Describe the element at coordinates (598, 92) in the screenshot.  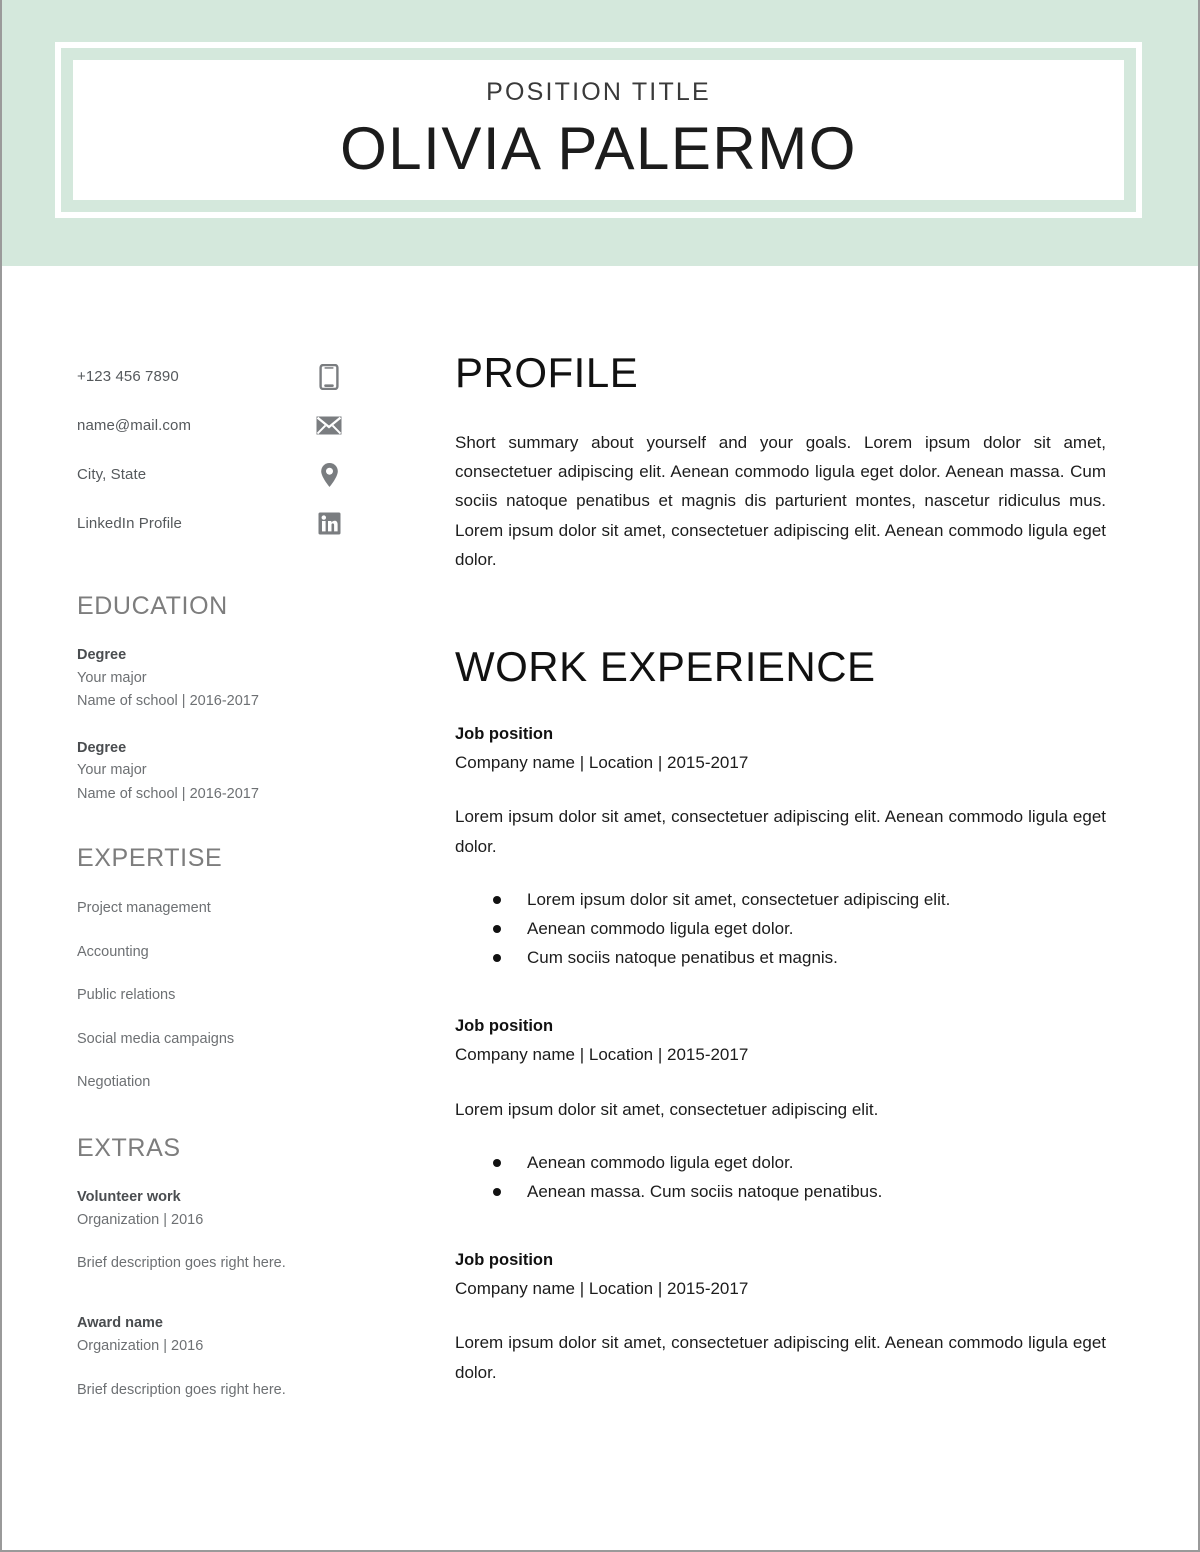
I see `position-title: POSITION TITLE` at that location.